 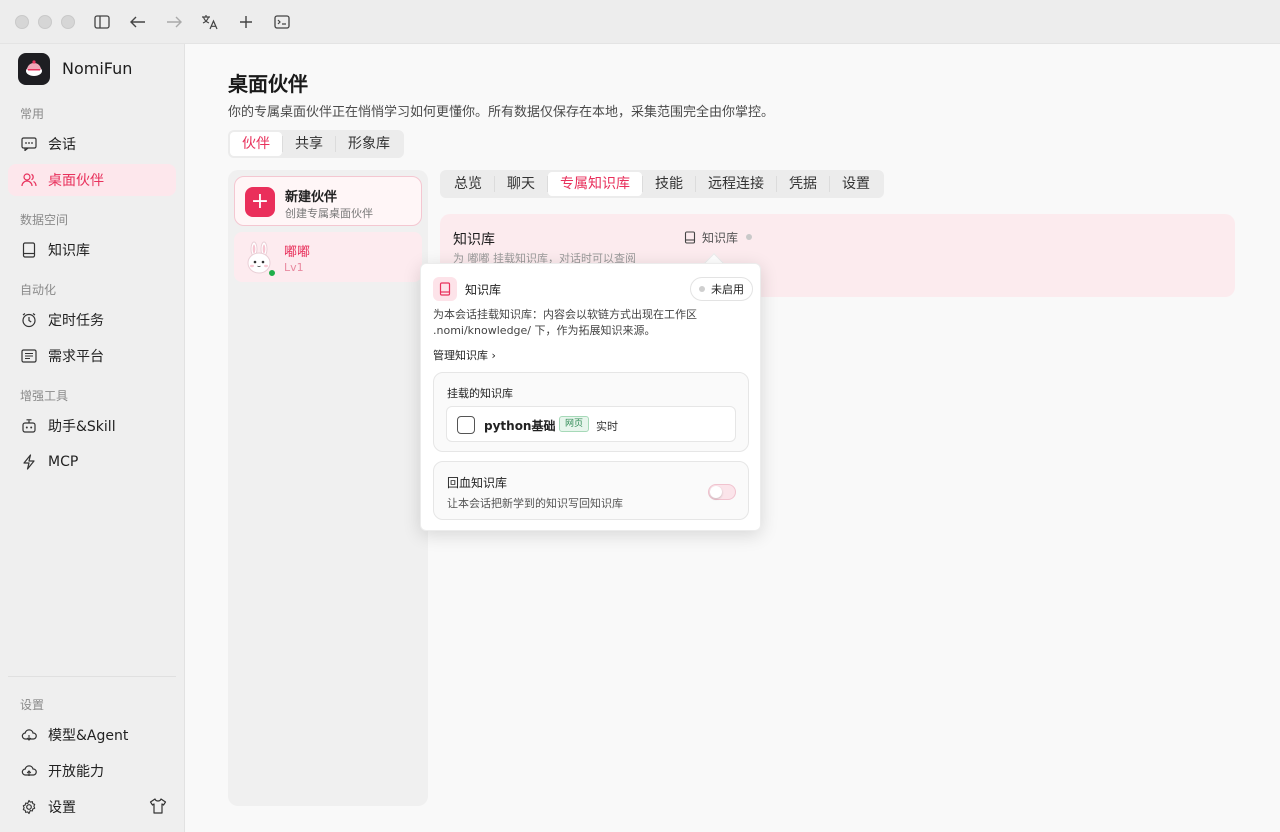 What do you see at coordinates (97, 68) in the screenshot?
I see `app-name: NomiFun` at bounding box center [97, 68].